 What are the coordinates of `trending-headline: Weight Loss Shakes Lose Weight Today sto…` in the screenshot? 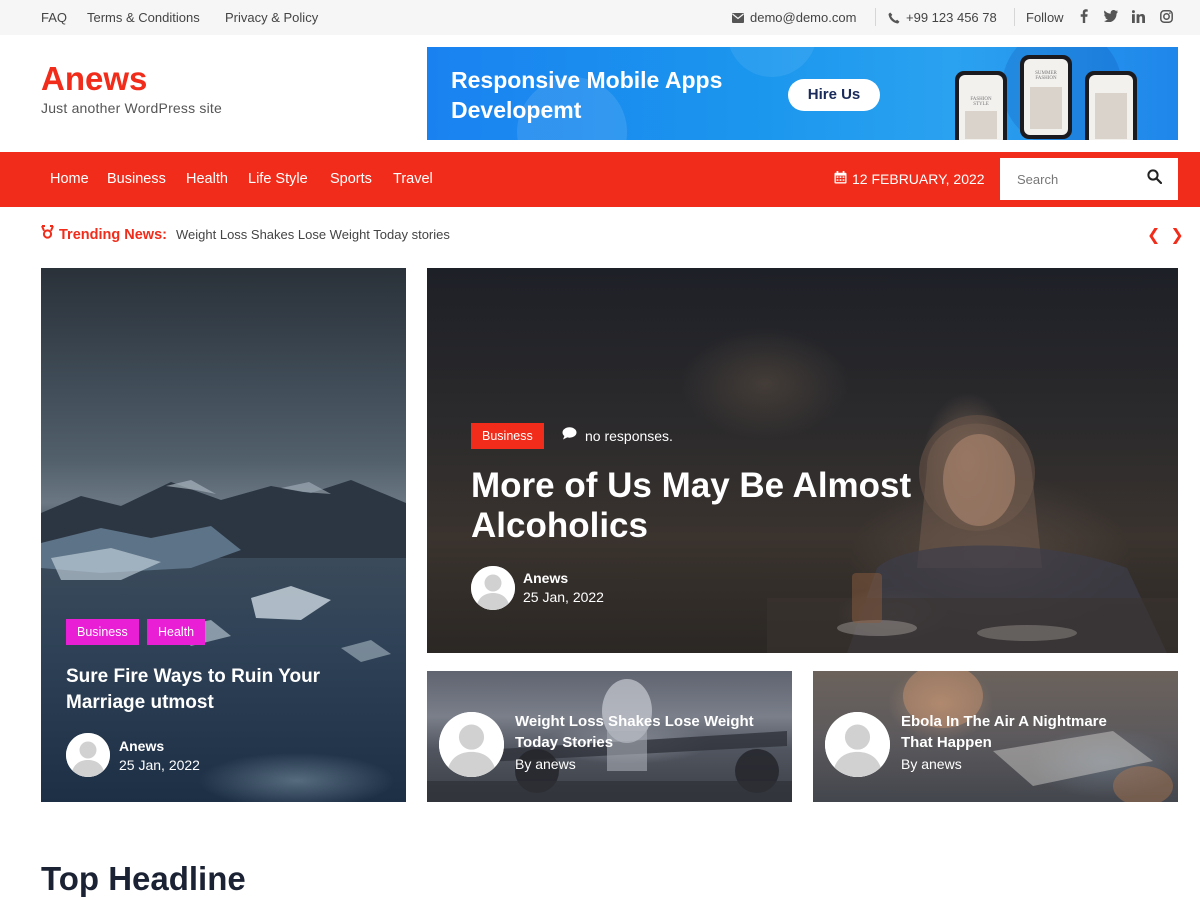 It's located at (313, 234).